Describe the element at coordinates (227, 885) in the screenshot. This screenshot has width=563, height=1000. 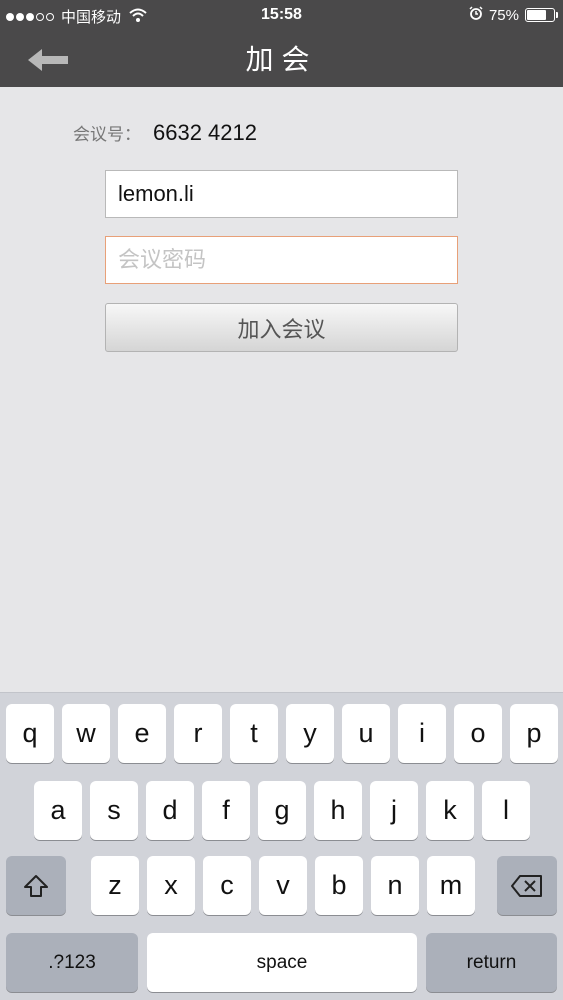
I see `key-c: c` at that location.